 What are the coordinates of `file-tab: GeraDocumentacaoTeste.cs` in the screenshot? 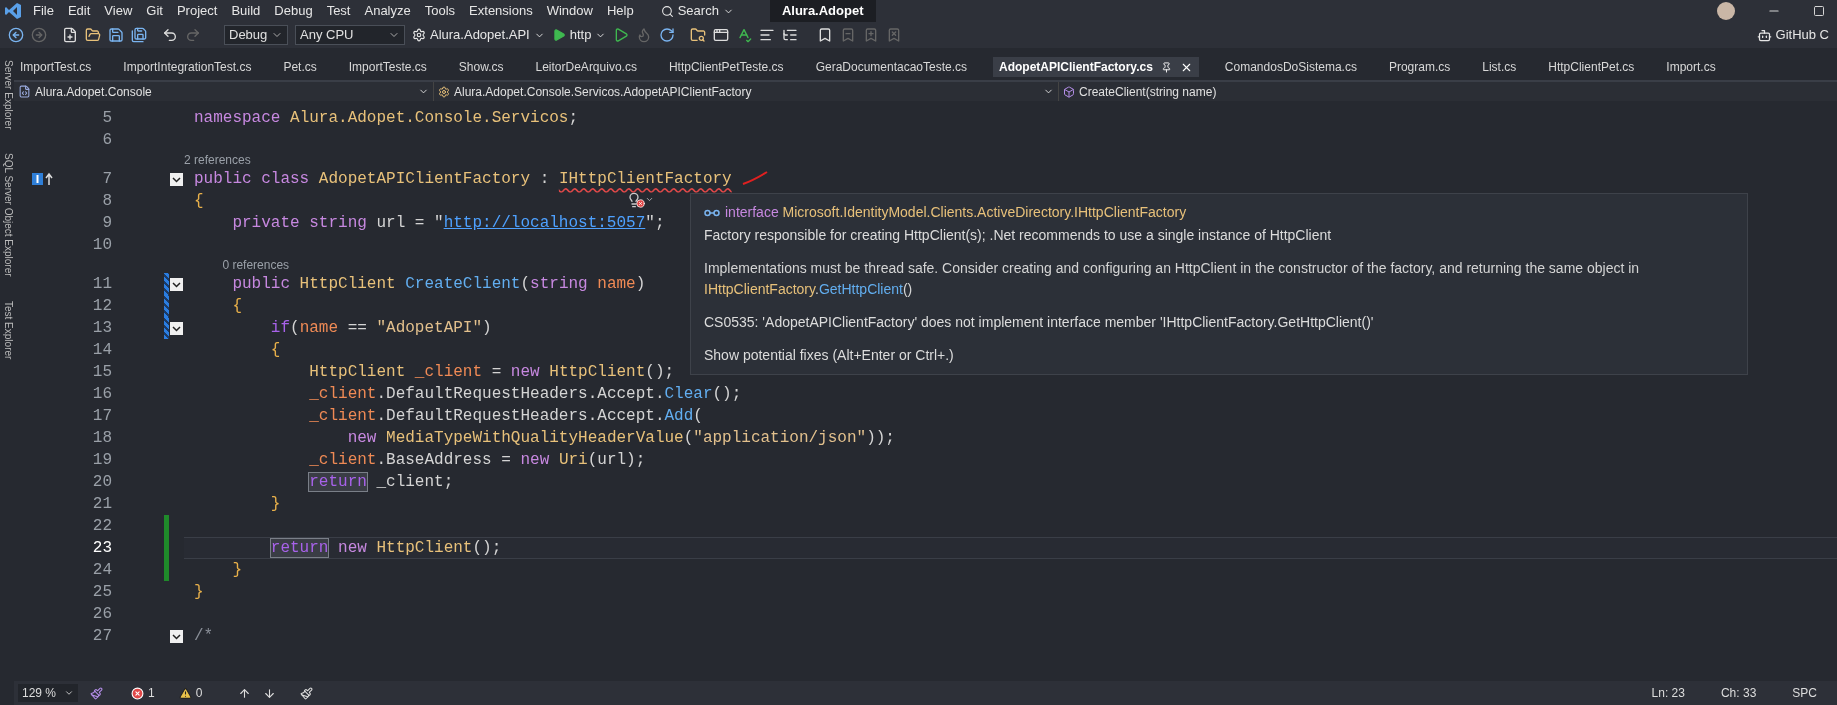 It's located at (891, 67).